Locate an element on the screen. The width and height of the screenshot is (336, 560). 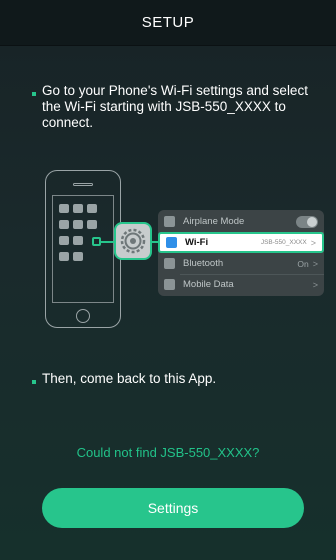
settings-button: Settings is located at coordinates (173, 508).